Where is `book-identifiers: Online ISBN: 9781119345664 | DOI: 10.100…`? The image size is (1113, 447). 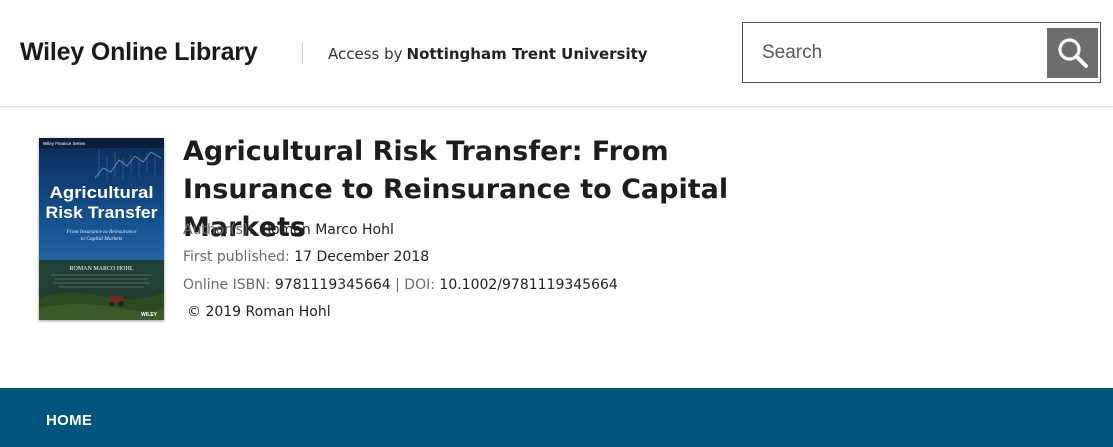
book-identifiers: Online ISBN: 9781119345664 | DOI: 10.100… is located at coordinates (400, 285).